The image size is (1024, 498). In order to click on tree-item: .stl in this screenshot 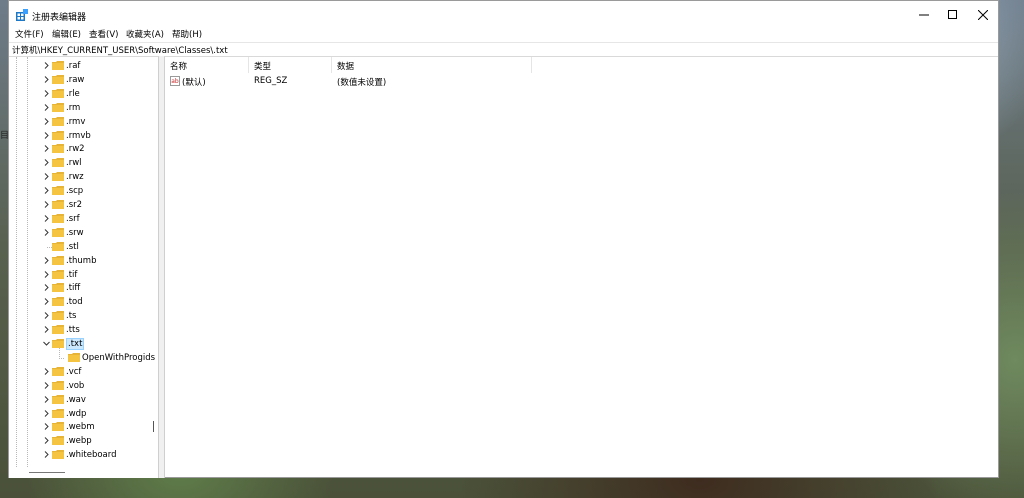, I will do `click(83, 247)`.